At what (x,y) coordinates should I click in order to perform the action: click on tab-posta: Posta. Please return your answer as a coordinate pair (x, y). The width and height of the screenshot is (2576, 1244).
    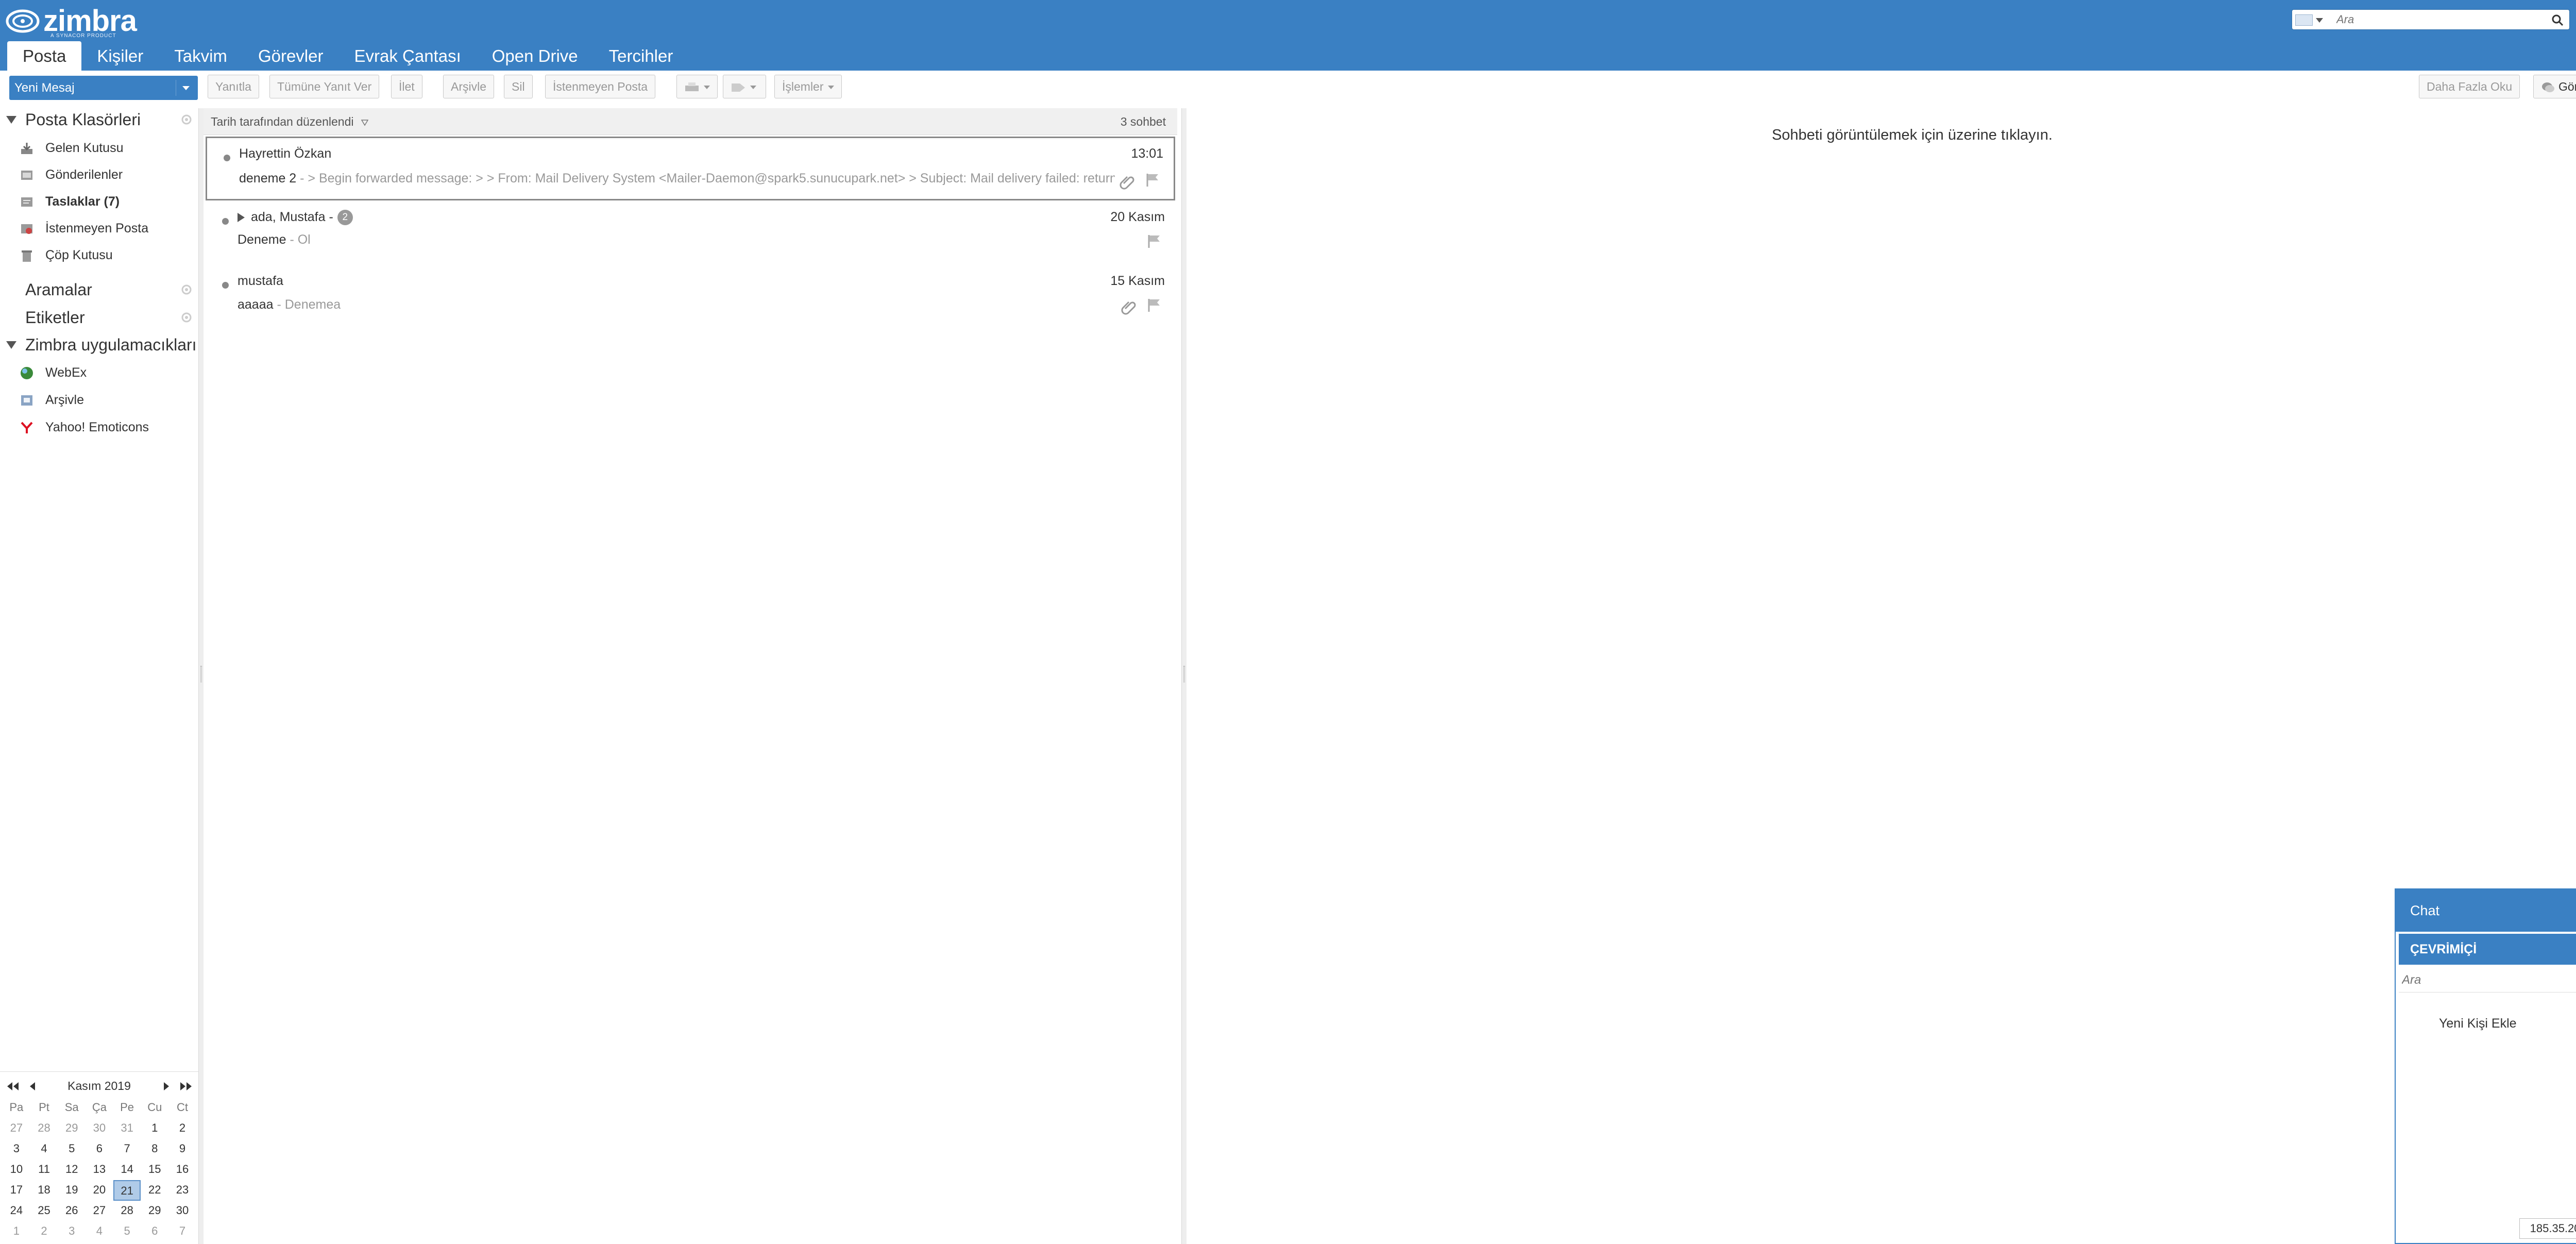
    Looking at the image, I should click on (44, 56).